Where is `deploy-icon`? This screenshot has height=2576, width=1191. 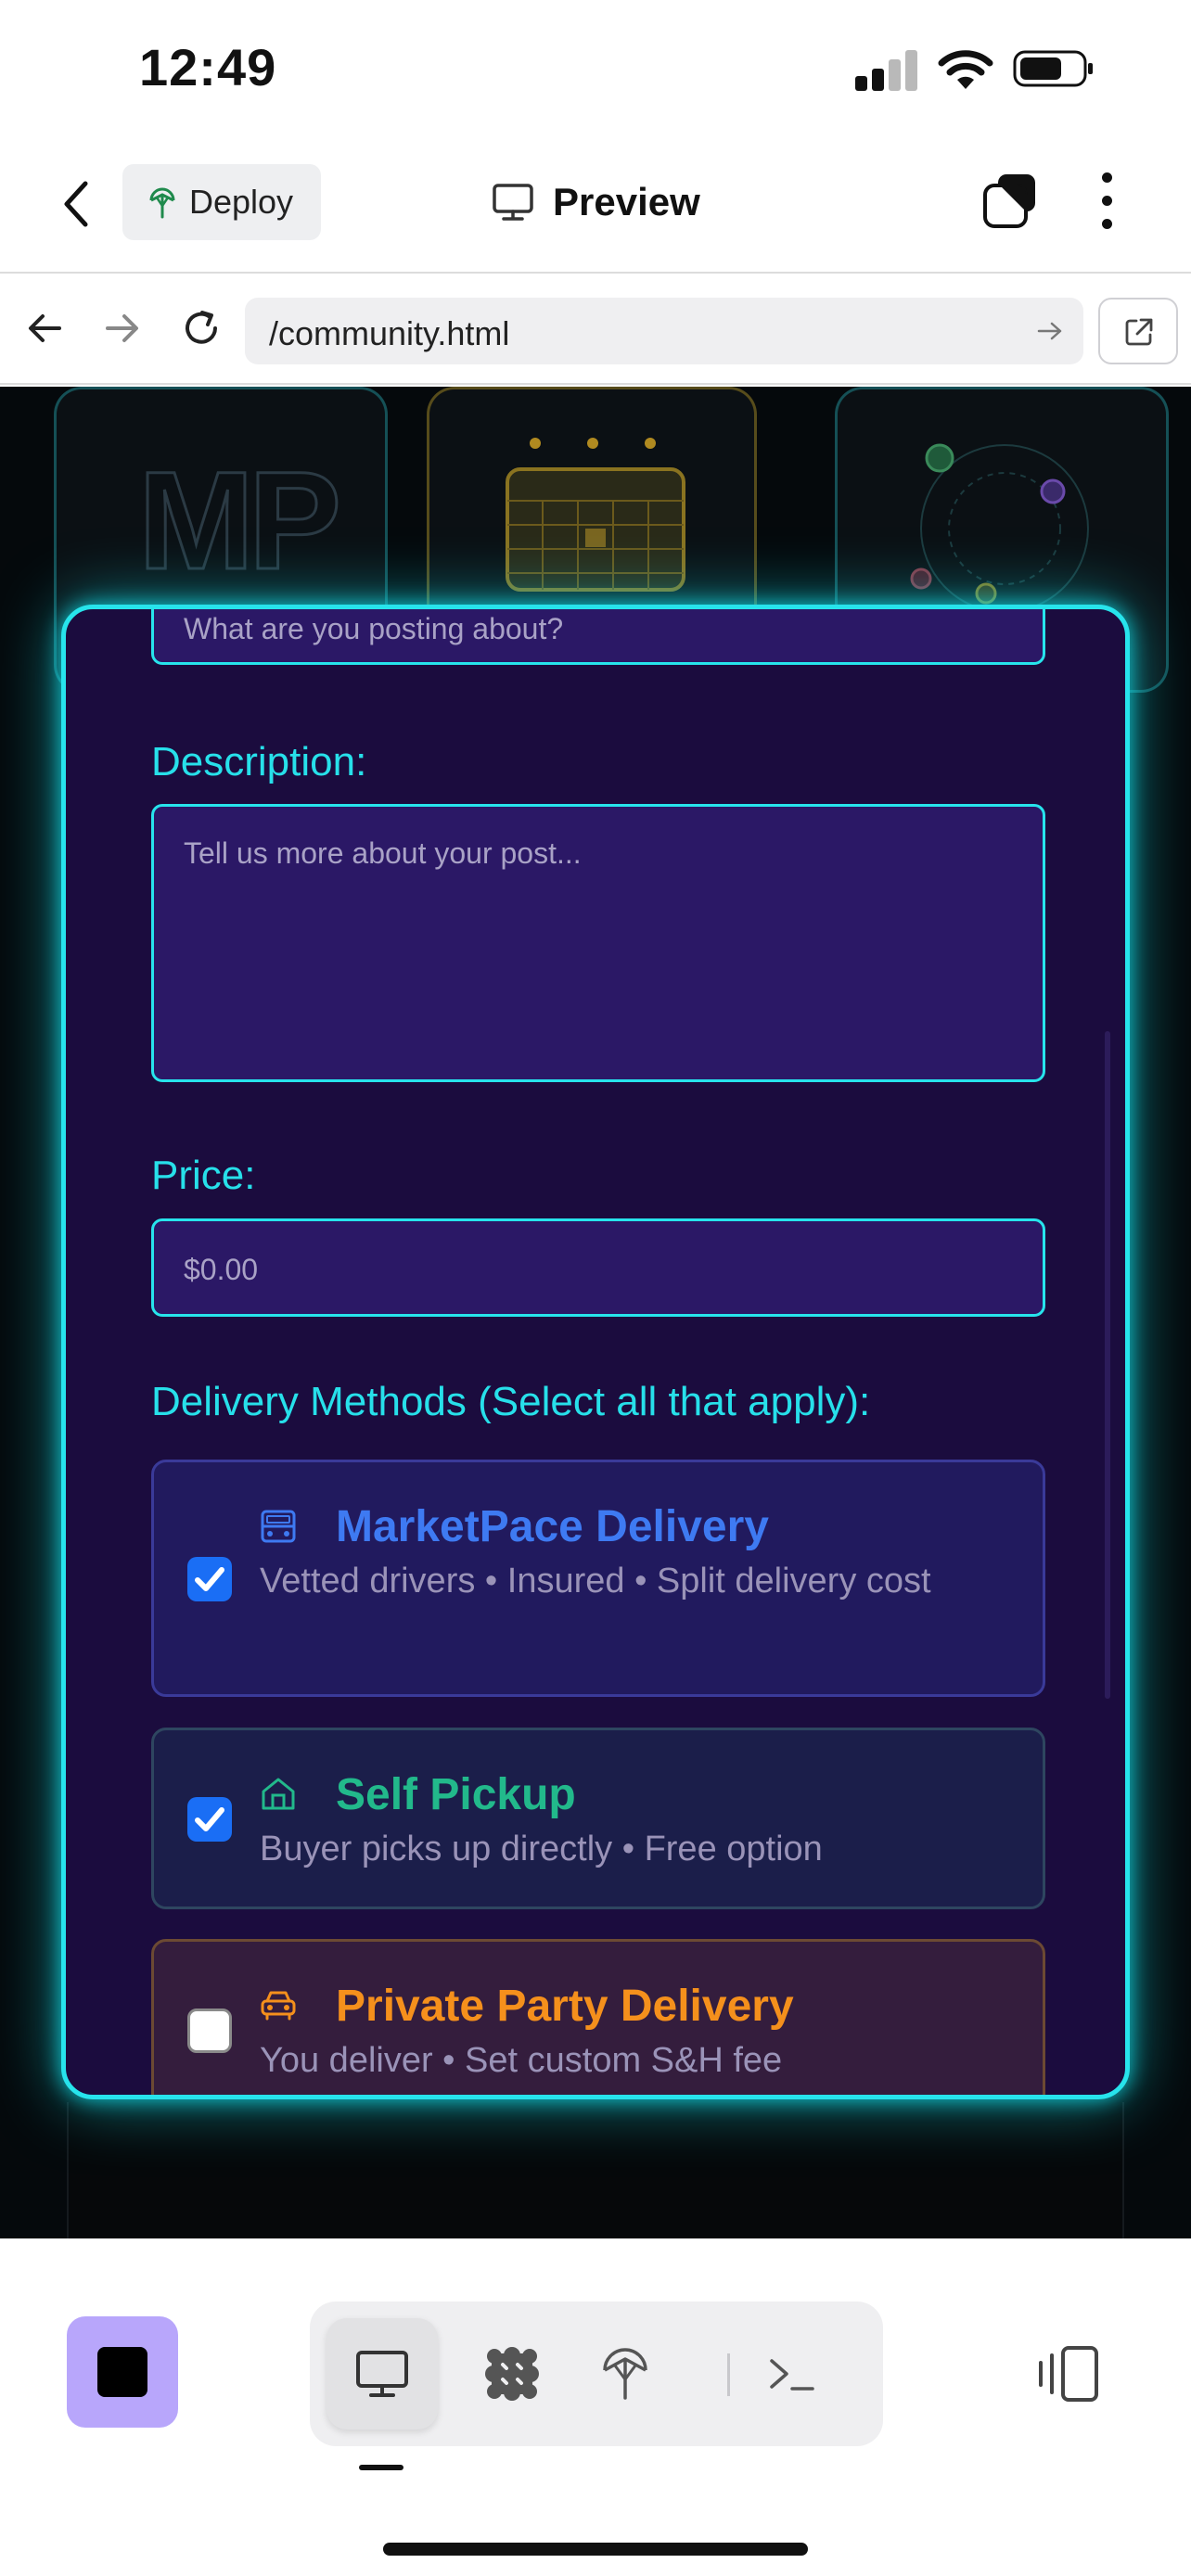
deploy-icon is located at coordinates (162, 203).